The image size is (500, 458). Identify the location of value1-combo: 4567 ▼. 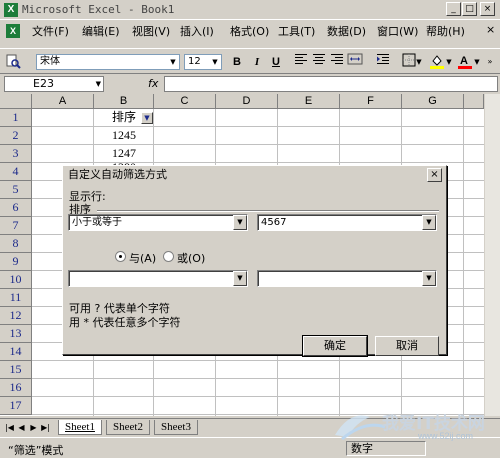
(347, 222).